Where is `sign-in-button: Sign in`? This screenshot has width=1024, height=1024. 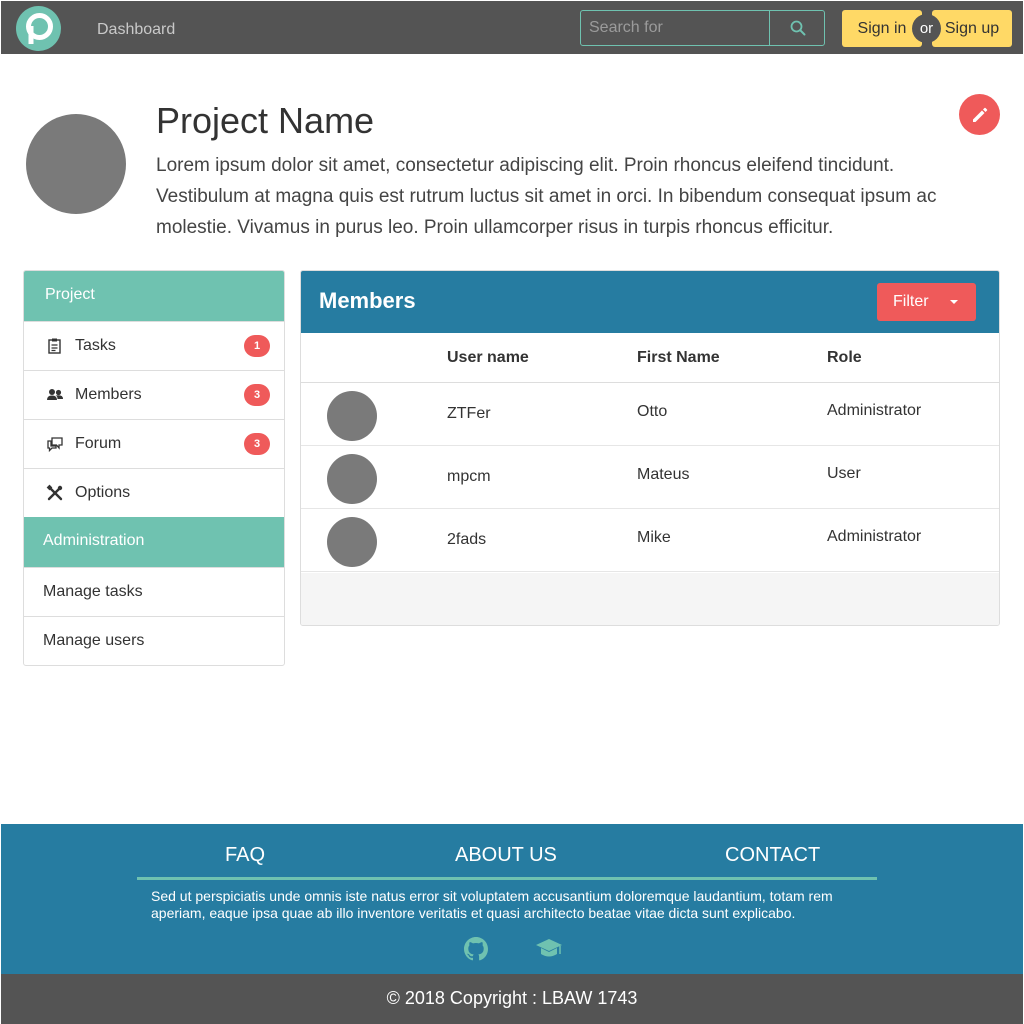 sign-in-button: Sign in is located at coordinates (882, 28).